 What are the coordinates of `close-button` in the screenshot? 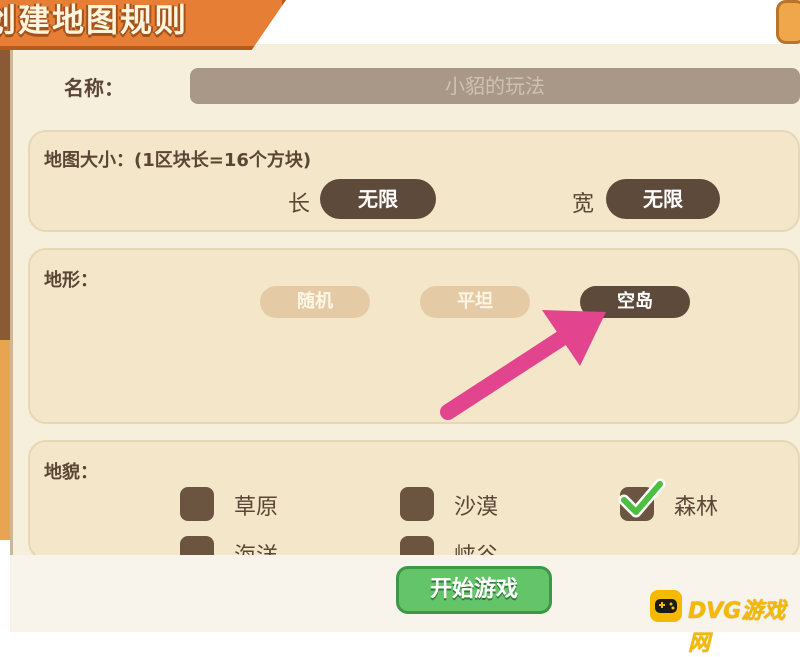 It's located at (788, 22).